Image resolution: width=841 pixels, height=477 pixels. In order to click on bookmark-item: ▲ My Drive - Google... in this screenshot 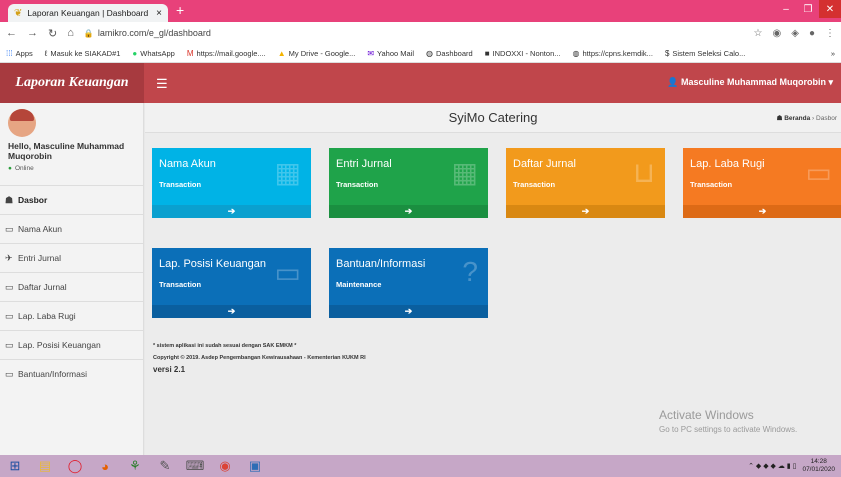, I will do `click(317, 53)`.